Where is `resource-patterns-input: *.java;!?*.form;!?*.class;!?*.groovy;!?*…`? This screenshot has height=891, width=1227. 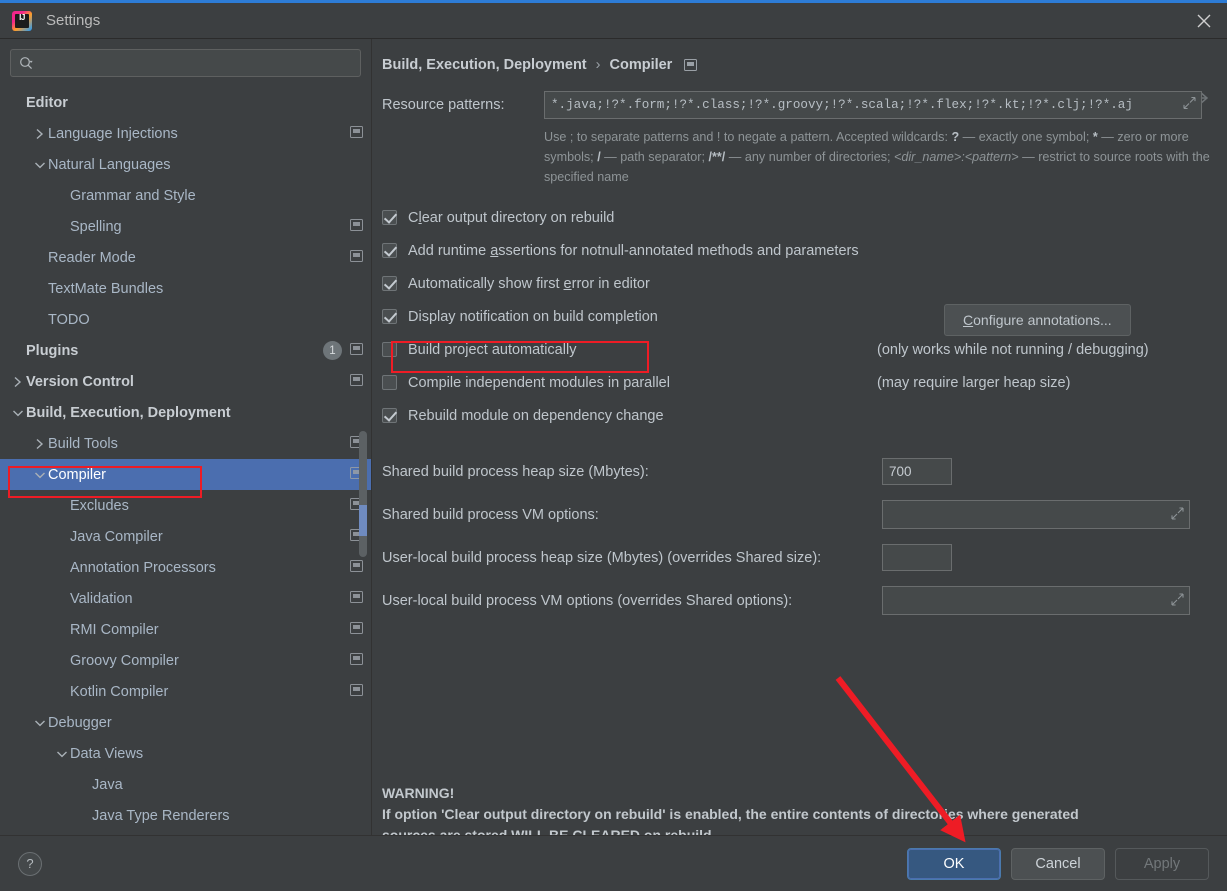
resource-patterns-input: *.java;!?*.form;!?*.class;!?*.groovy;!?*… is located at coordinates (873, 105).